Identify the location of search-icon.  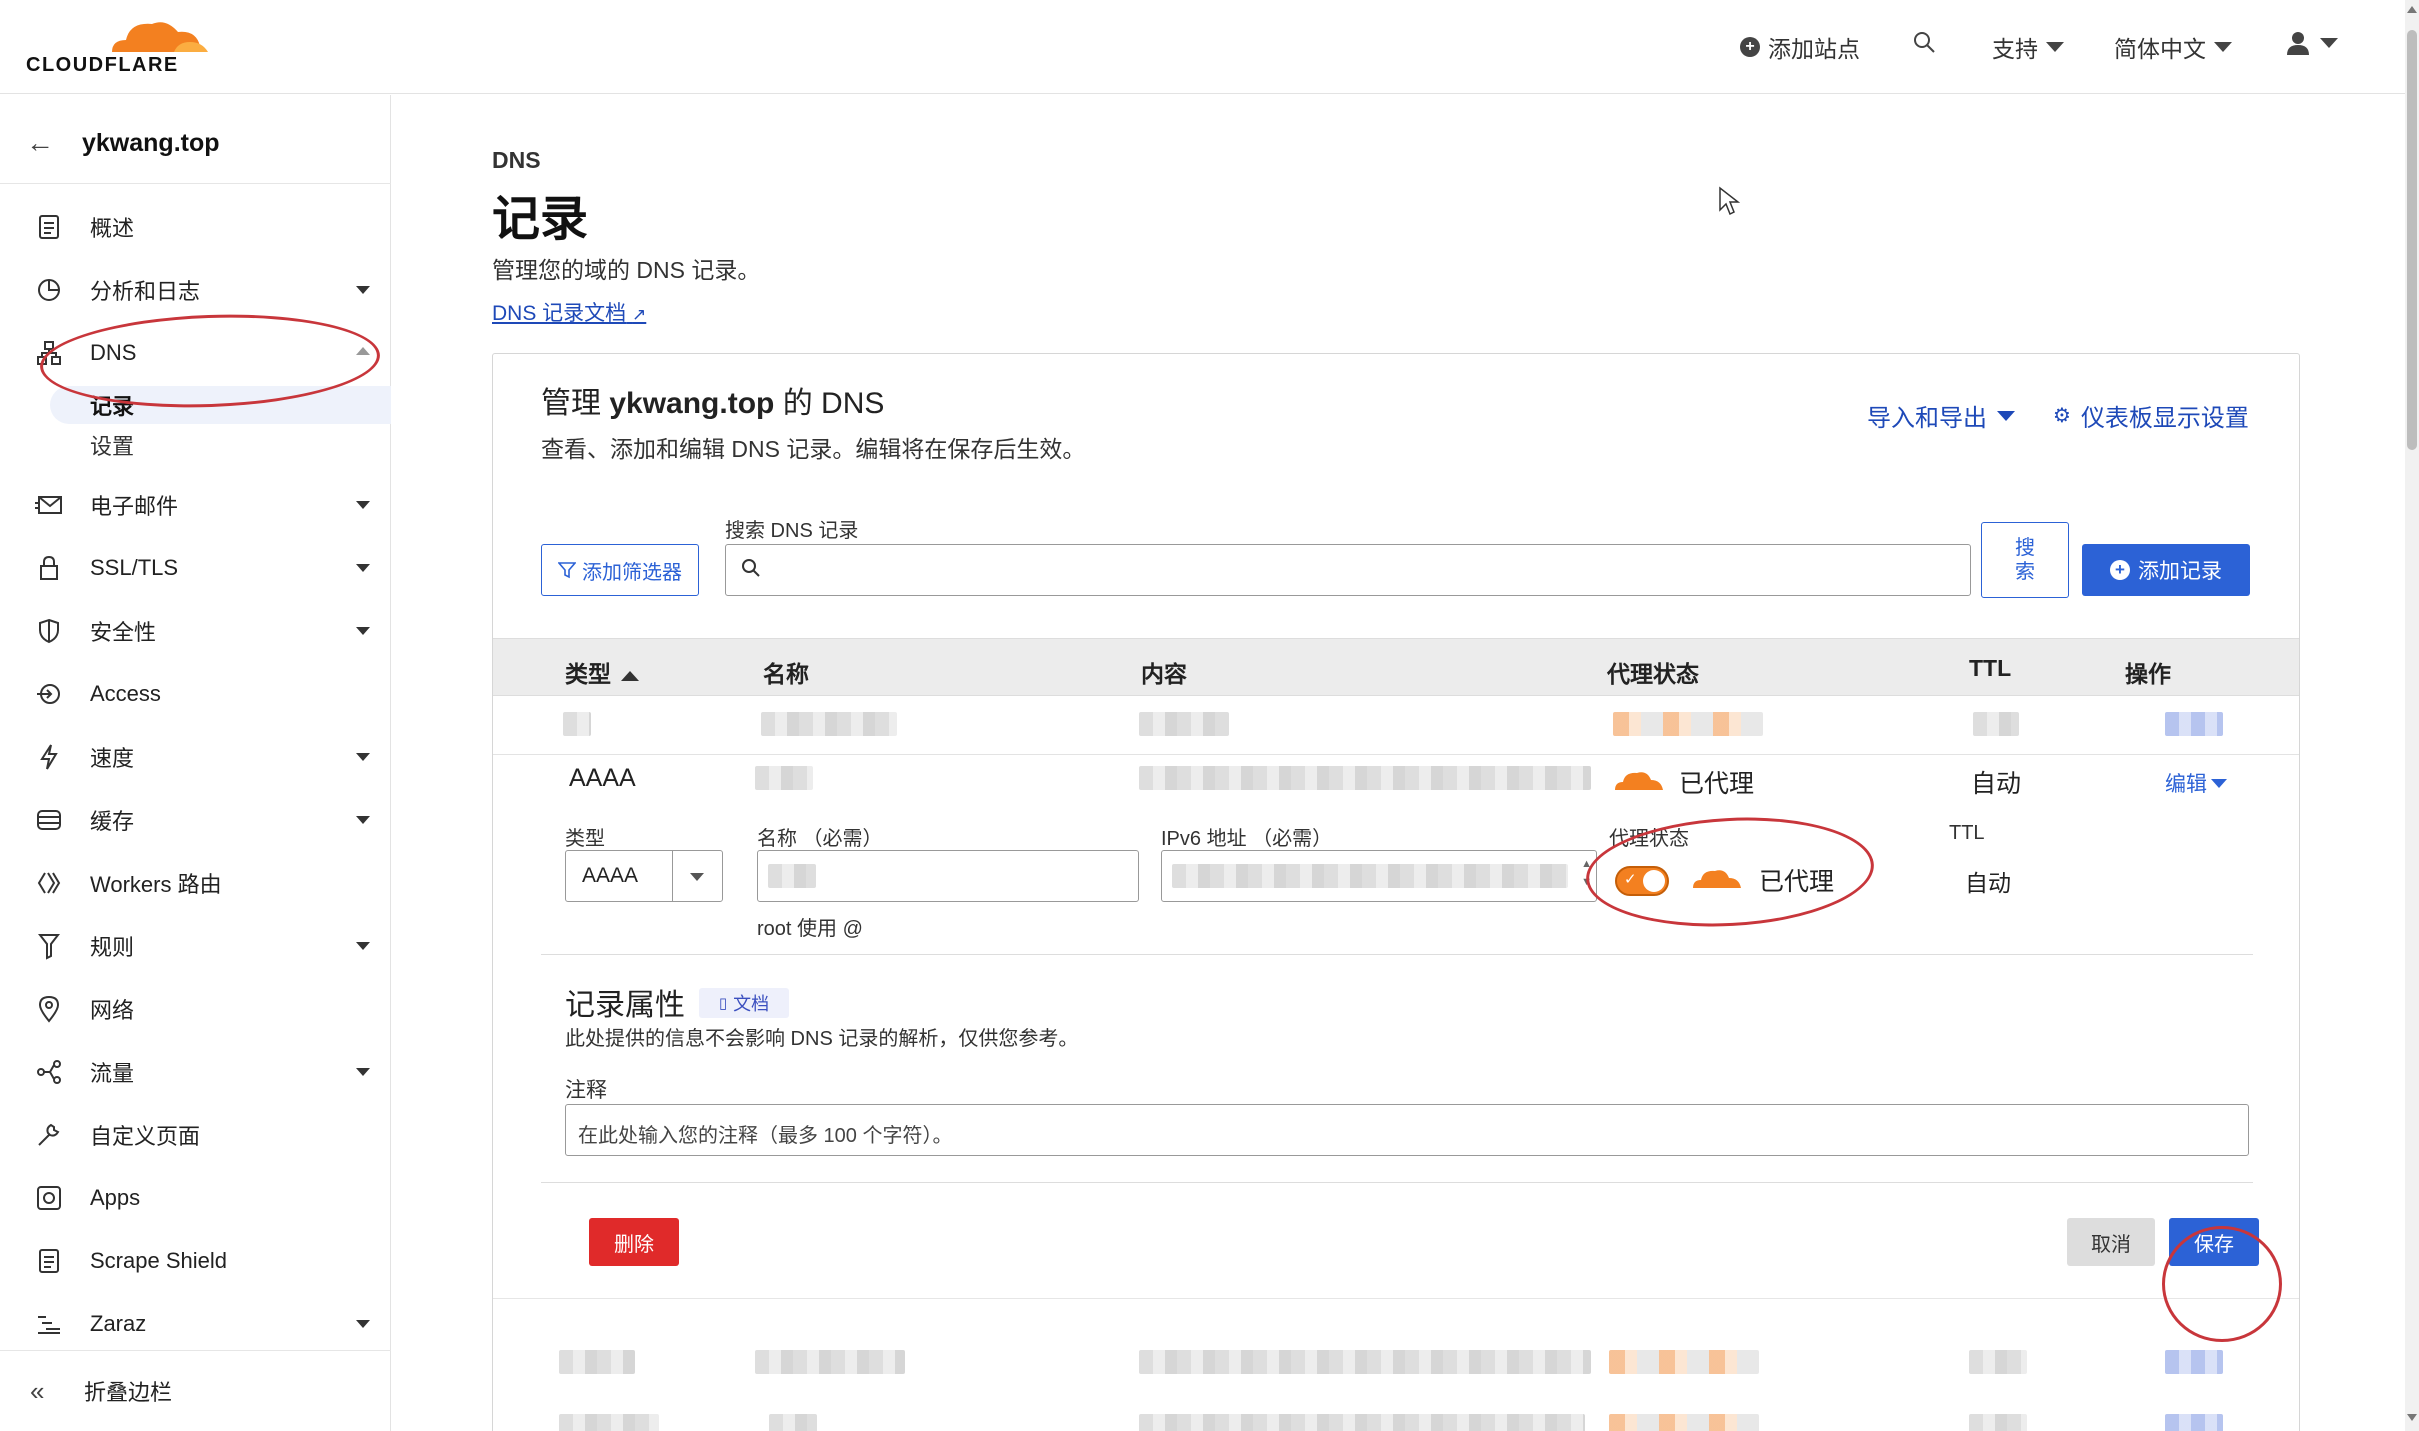
(1924, 42).